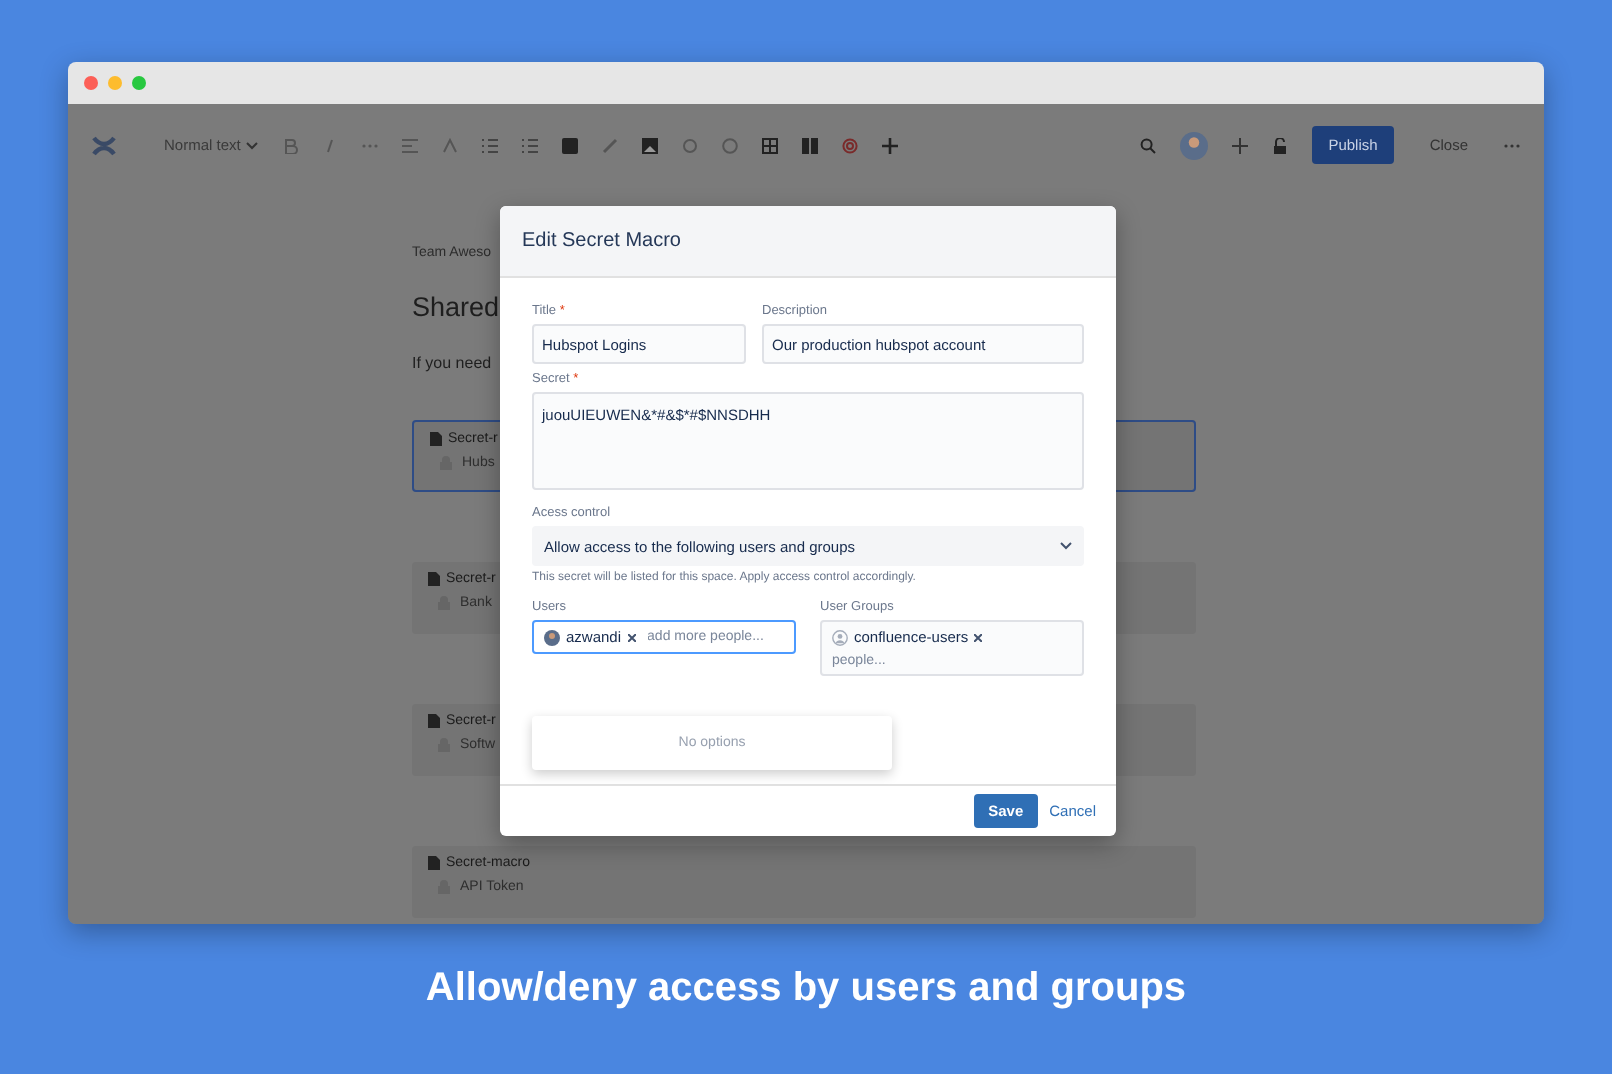  I want to click on unlock-icon, so click(1280, 145).